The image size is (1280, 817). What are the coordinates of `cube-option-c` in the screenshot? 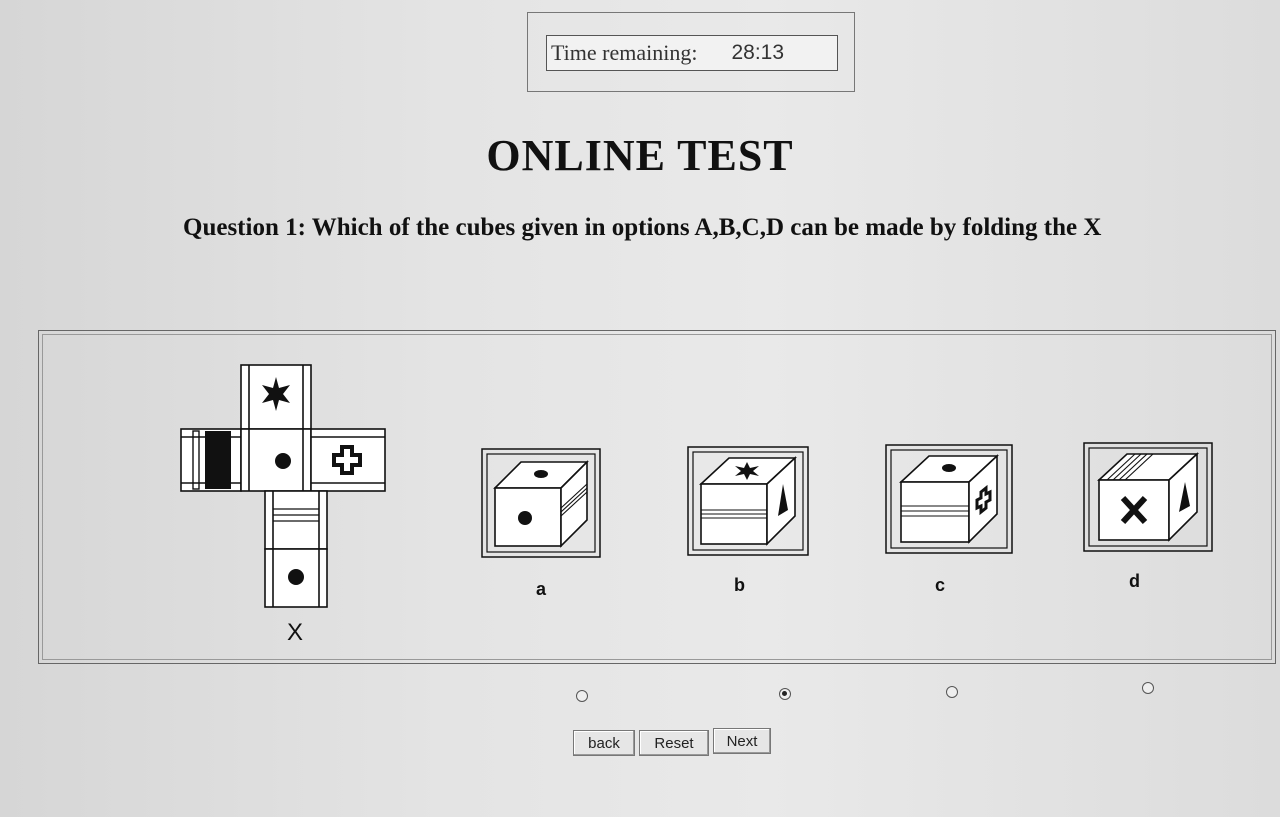 It's located at (949, 499).